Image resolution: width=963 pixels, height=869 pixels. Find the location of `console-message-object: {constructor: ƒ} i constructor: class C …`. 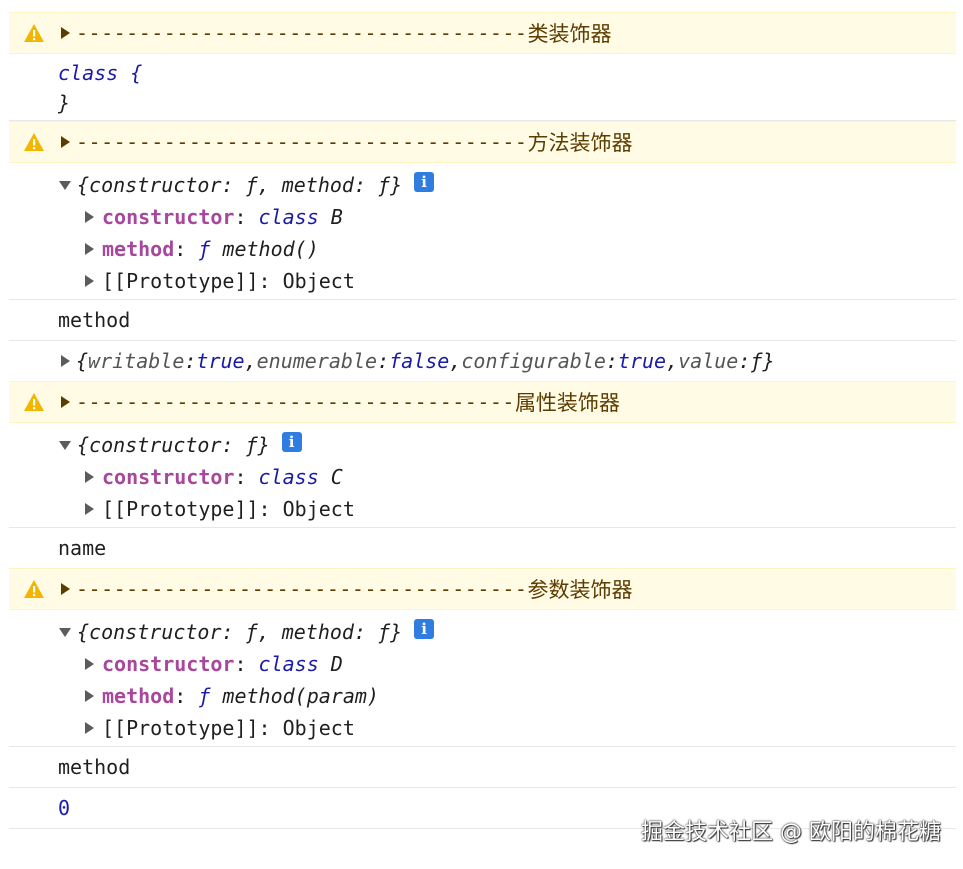

console-message-object: {constructor: ƒ} i constructor: class C … is located at coordinates (482, 475).